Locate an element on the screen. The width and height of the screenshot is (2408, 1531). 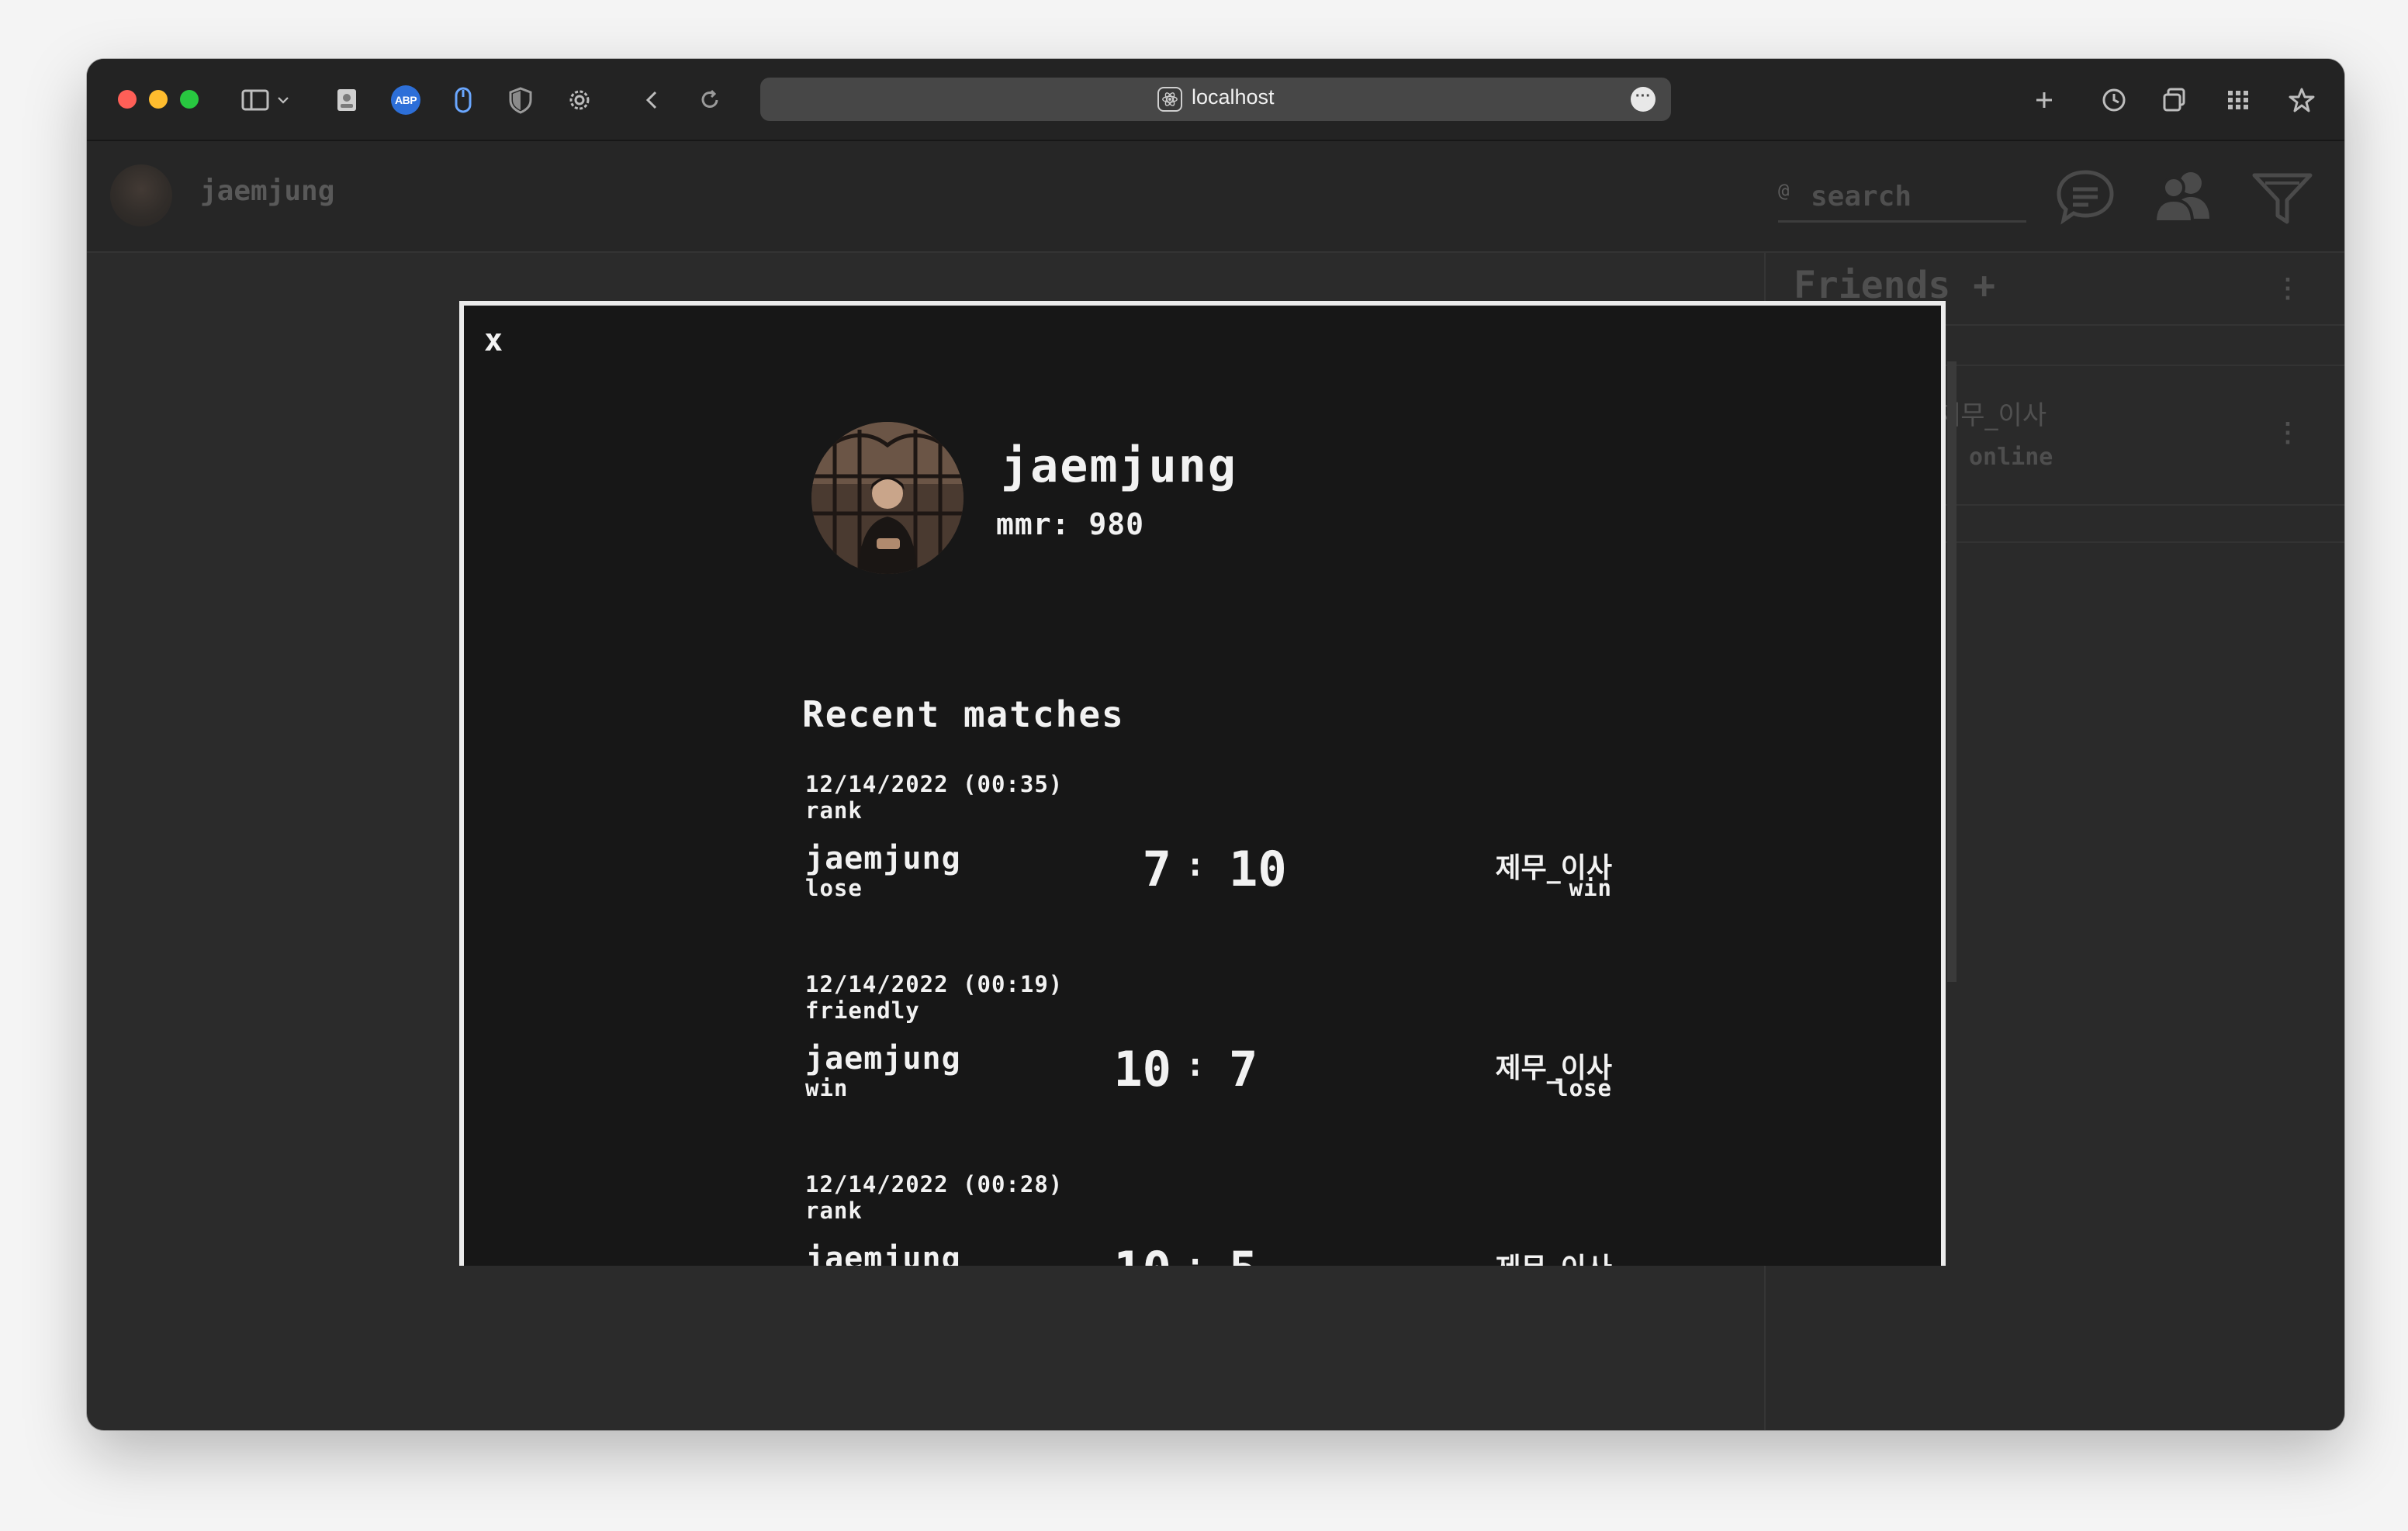
url-text: localhost is located at coordinates (1233, 97).